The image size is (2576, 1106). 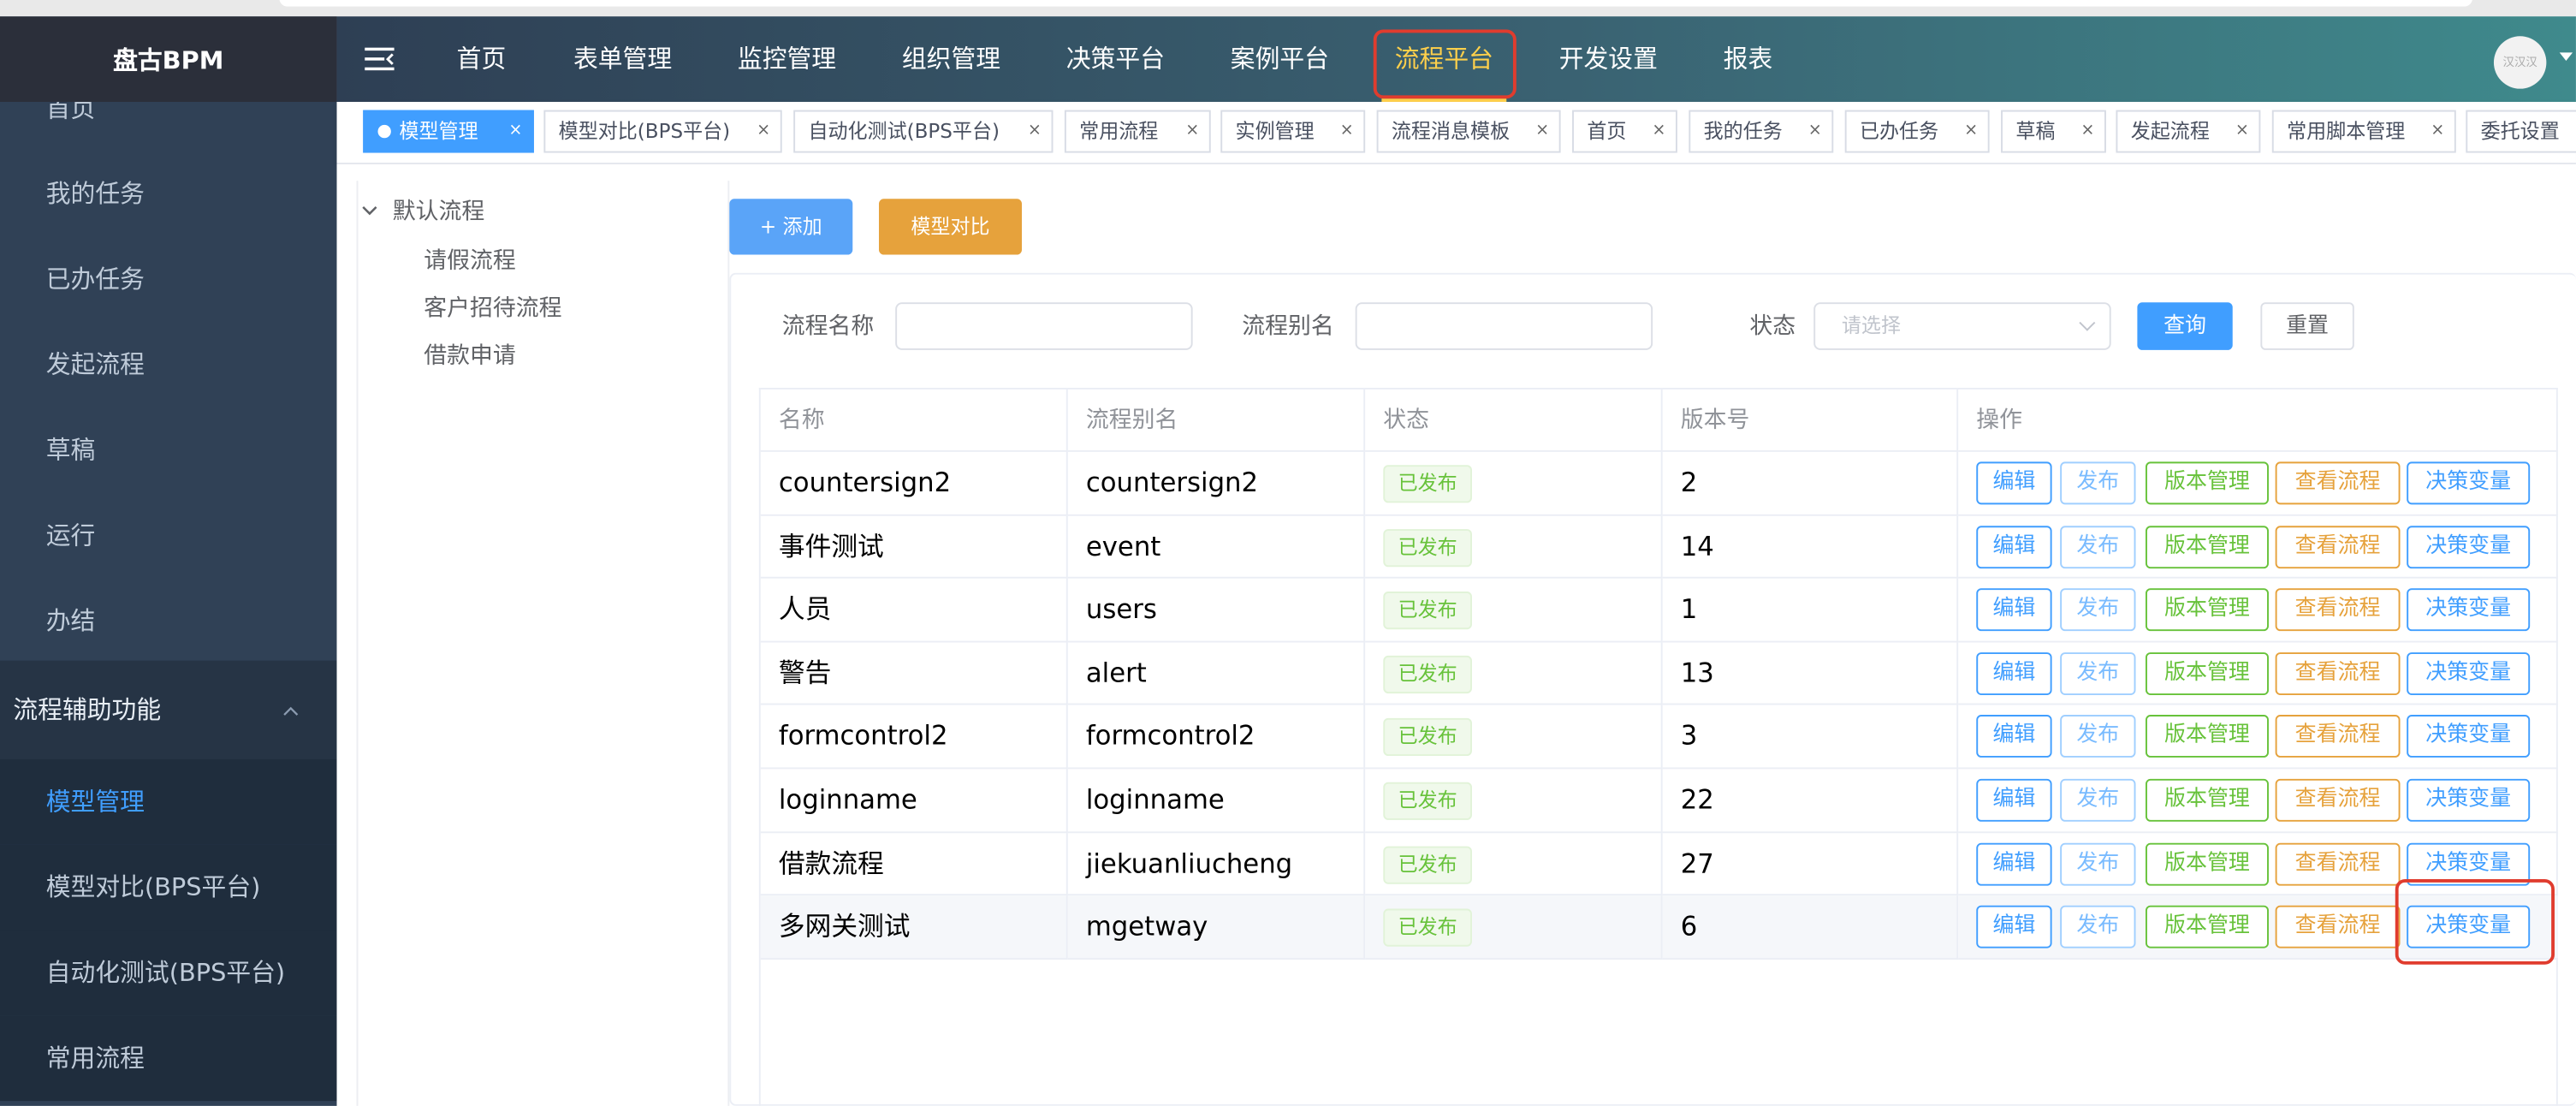 I want to click on nav-form-management: 表单管理, so click(x=622, y=59).